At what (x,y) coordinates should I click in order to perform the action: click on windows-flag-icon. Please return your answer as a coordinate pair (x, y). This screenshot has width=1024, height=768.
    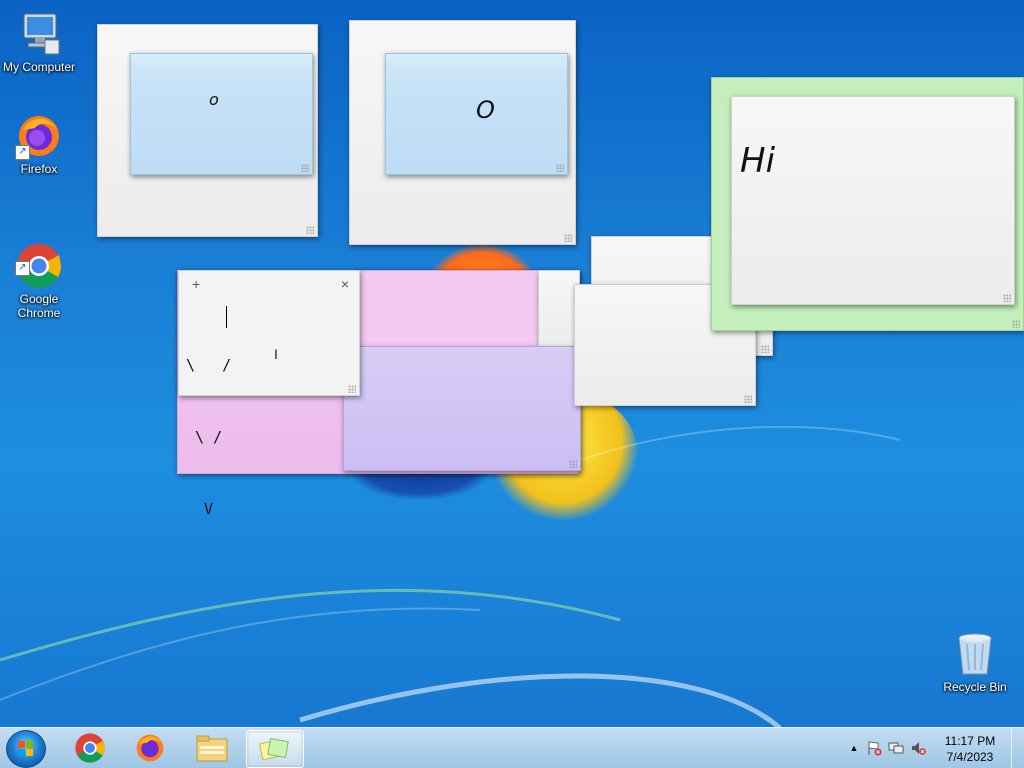
    Looking at the image, I should click on (26, 749).